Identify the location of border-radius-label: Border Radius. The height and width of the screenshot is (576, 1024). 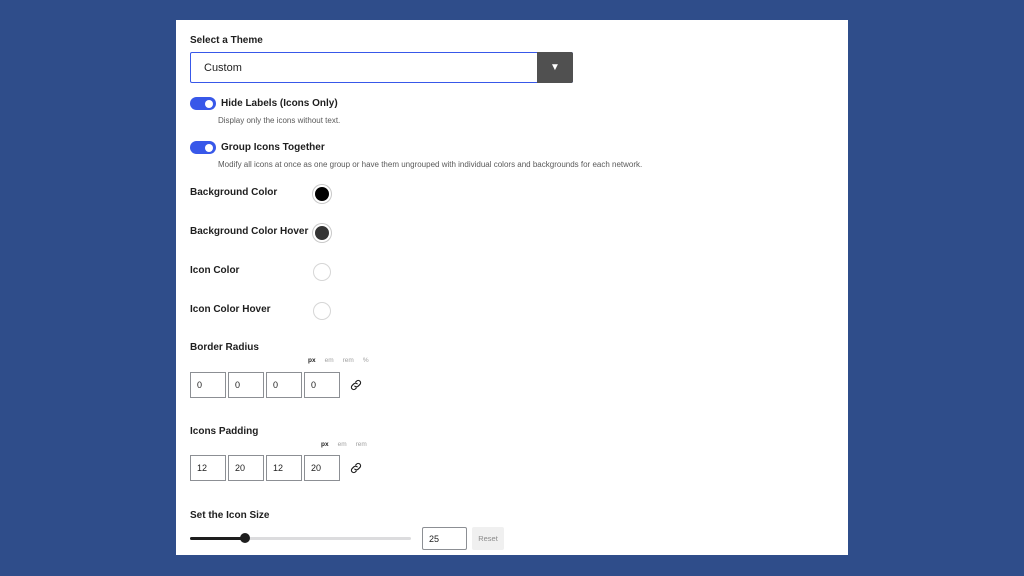
(224, 347).